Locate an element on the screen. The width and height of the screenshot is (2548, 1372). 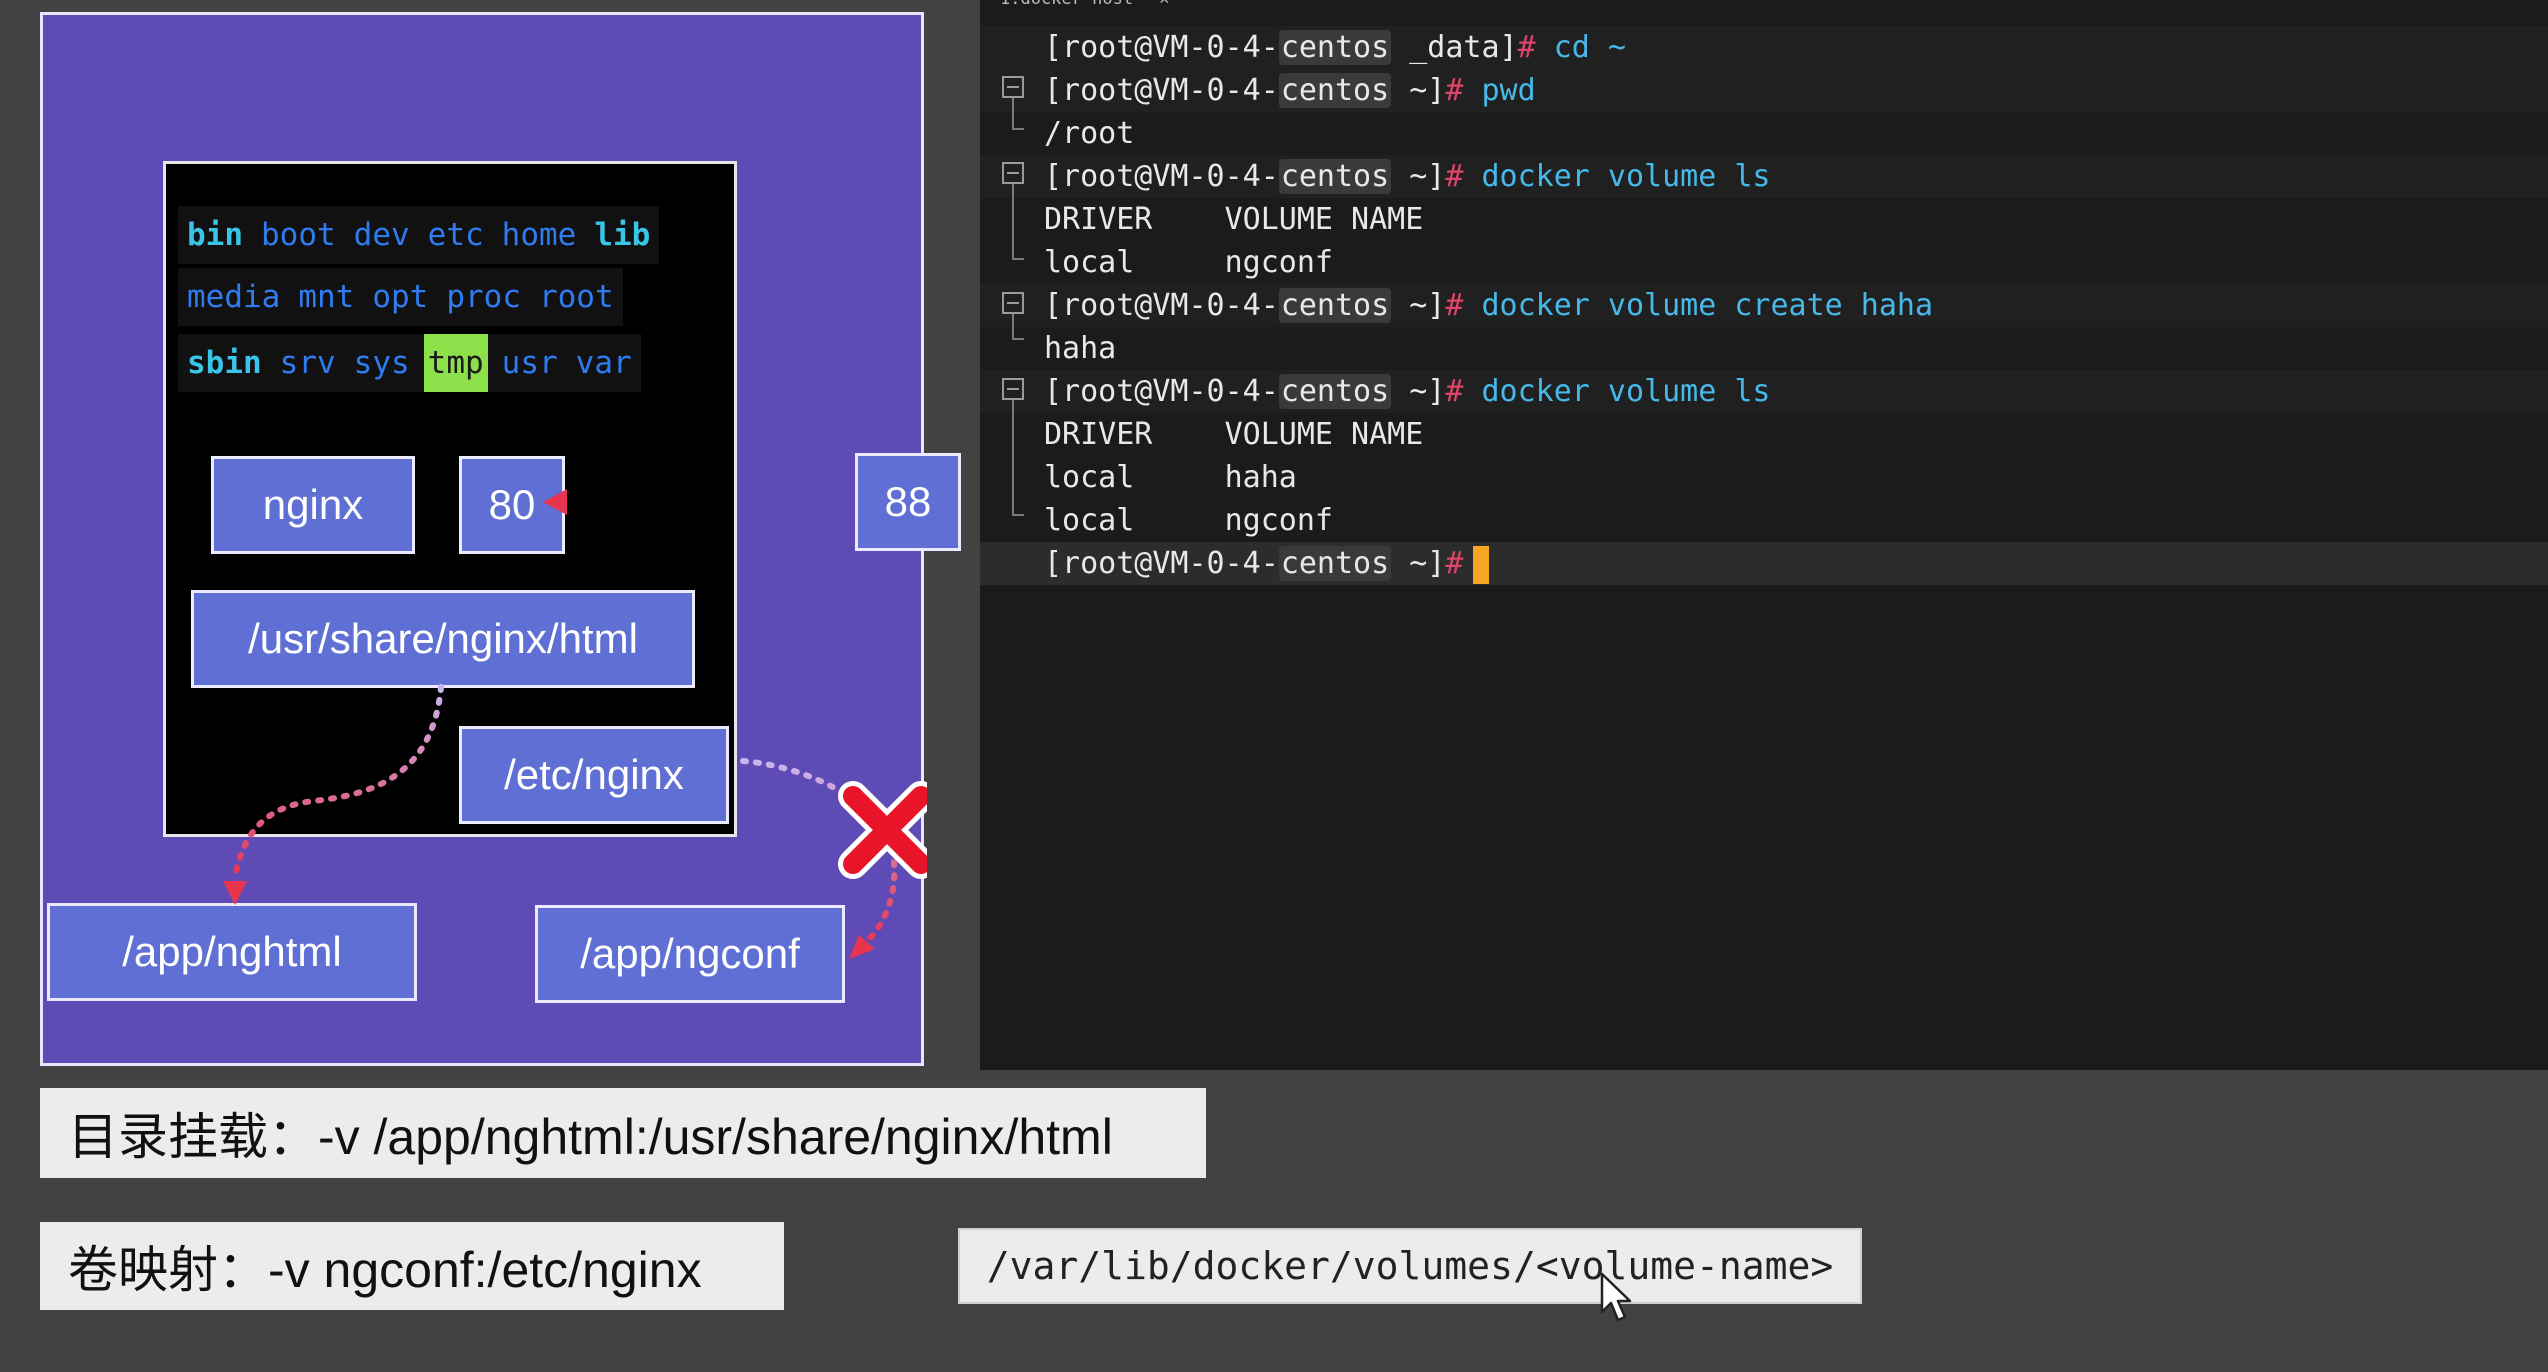
command-text: cd ~ is located at coordinates (1580, 47).